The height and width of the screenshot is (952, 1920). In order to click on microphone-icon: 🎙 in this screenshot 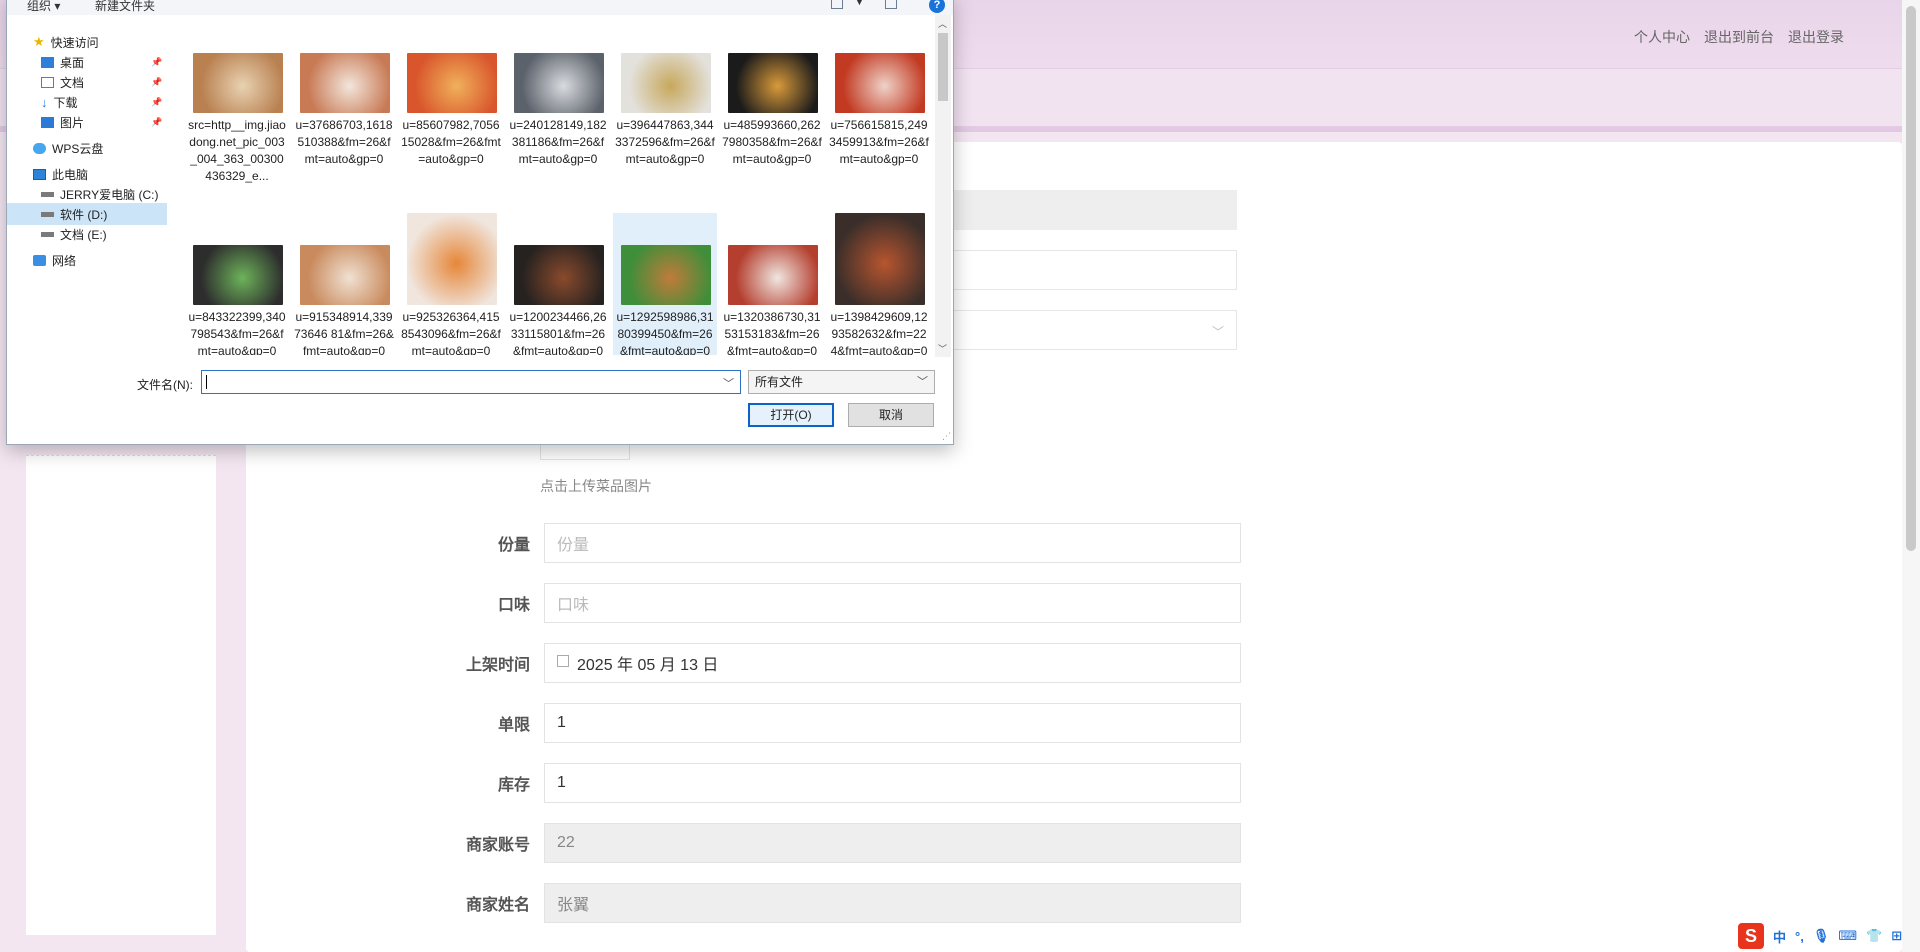, I will do `click(1821, 936)`.